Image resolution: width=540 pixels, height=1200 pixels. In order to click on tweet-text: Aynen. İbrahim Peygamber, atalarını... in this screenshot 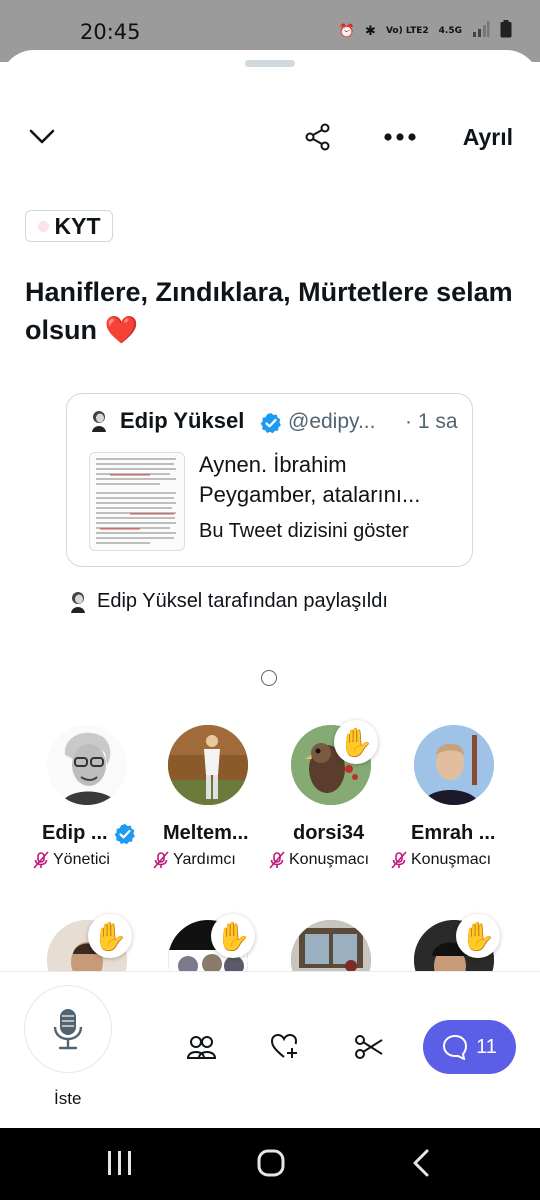, I will do `click(310, 479)`.